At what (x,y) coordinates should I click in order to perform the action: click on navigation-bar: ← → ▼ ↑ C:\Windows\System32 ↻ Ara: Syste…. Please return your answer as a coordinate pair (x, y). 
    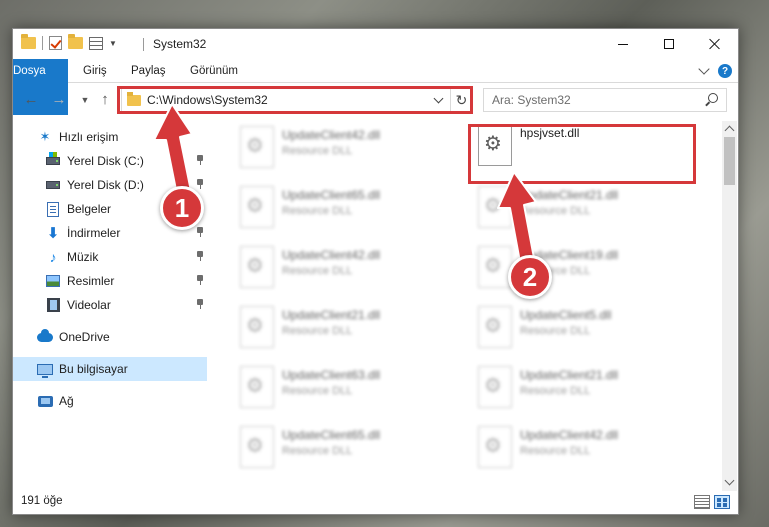
    Looking at the image, I should click on (375, 100).